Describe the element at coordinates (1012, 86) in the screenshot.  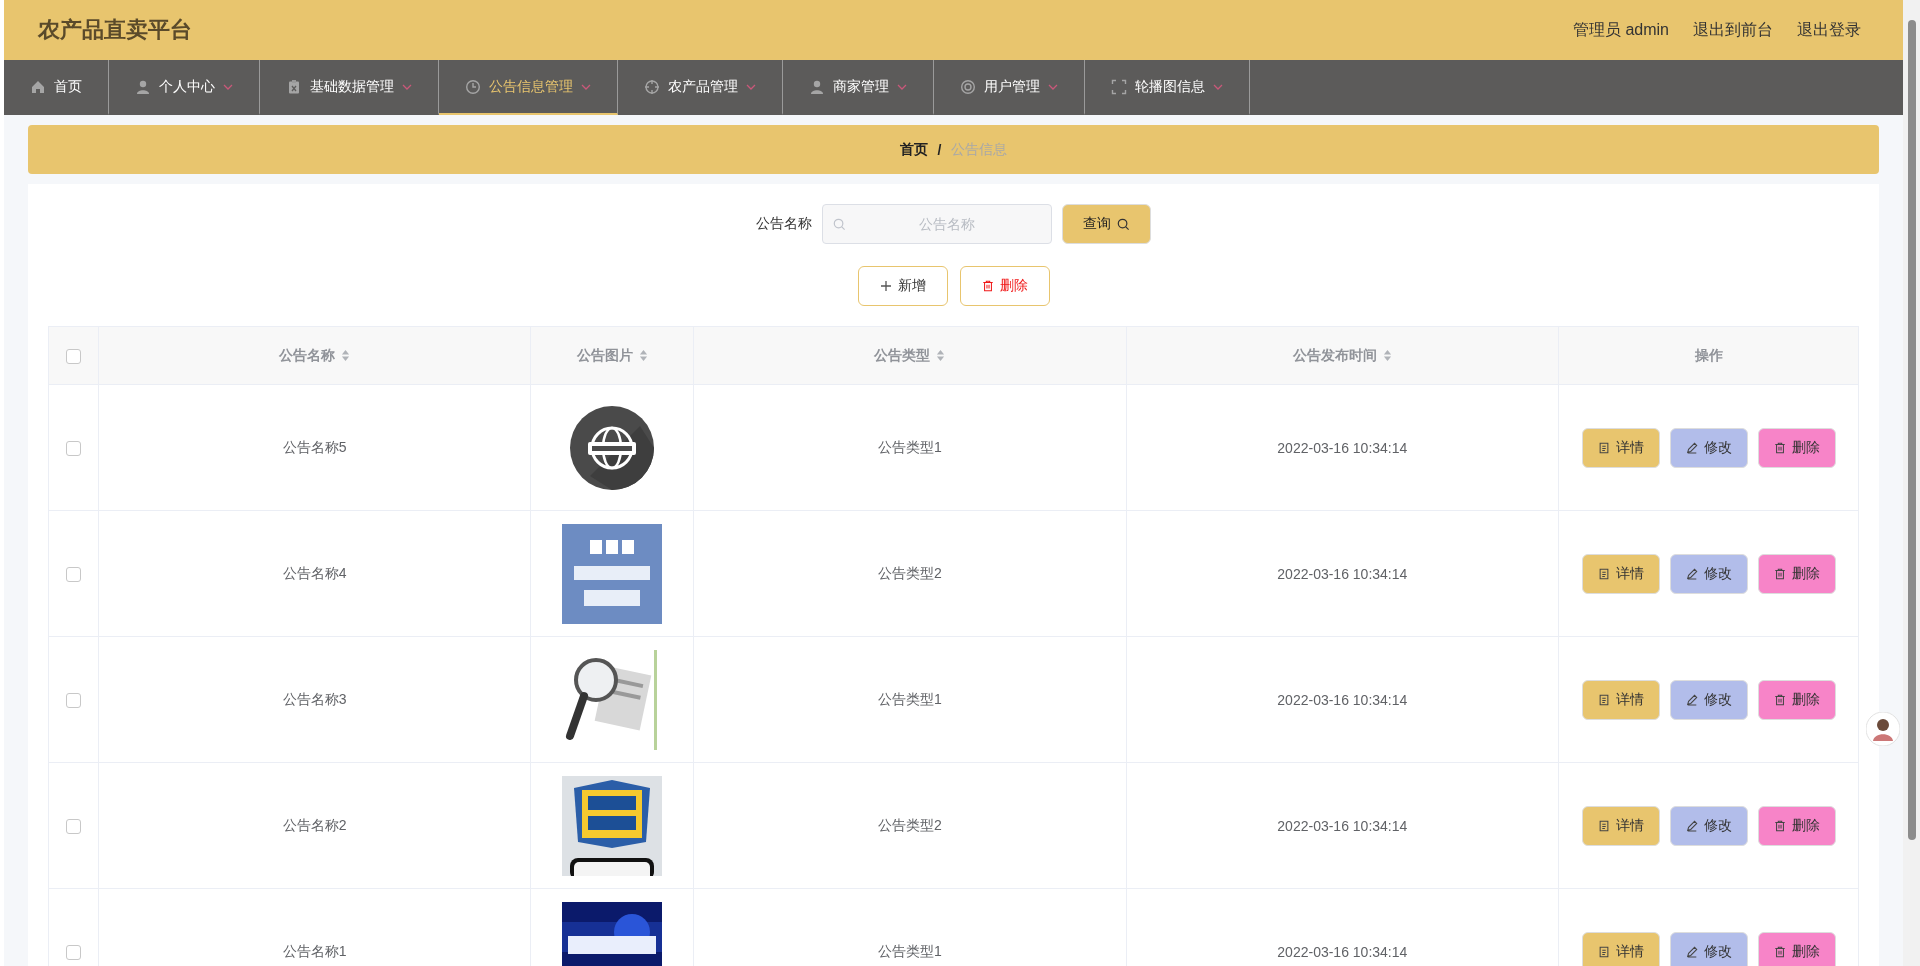
I see `nav-label: 用户管理` at that location.